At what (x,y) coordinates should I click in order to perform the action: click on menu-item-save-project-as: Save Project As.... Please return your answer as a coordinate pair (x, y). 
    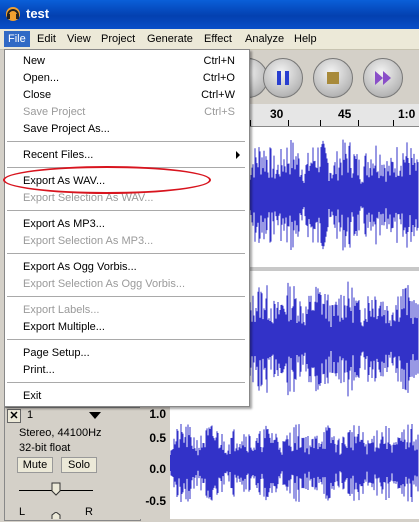
    Looking at the image, I should click on (134, 129).